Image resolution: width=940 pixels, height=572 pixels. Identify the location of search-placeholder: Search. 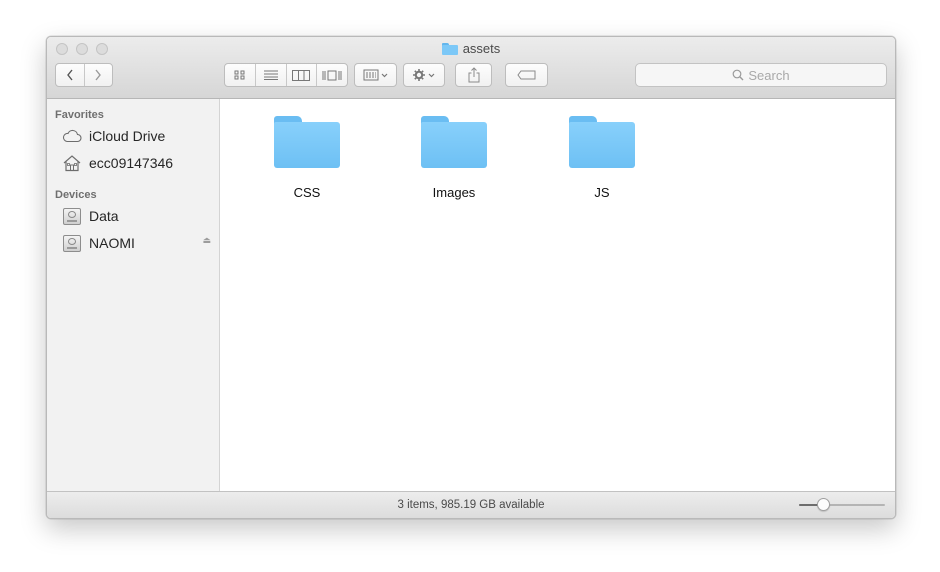
(769, 75).